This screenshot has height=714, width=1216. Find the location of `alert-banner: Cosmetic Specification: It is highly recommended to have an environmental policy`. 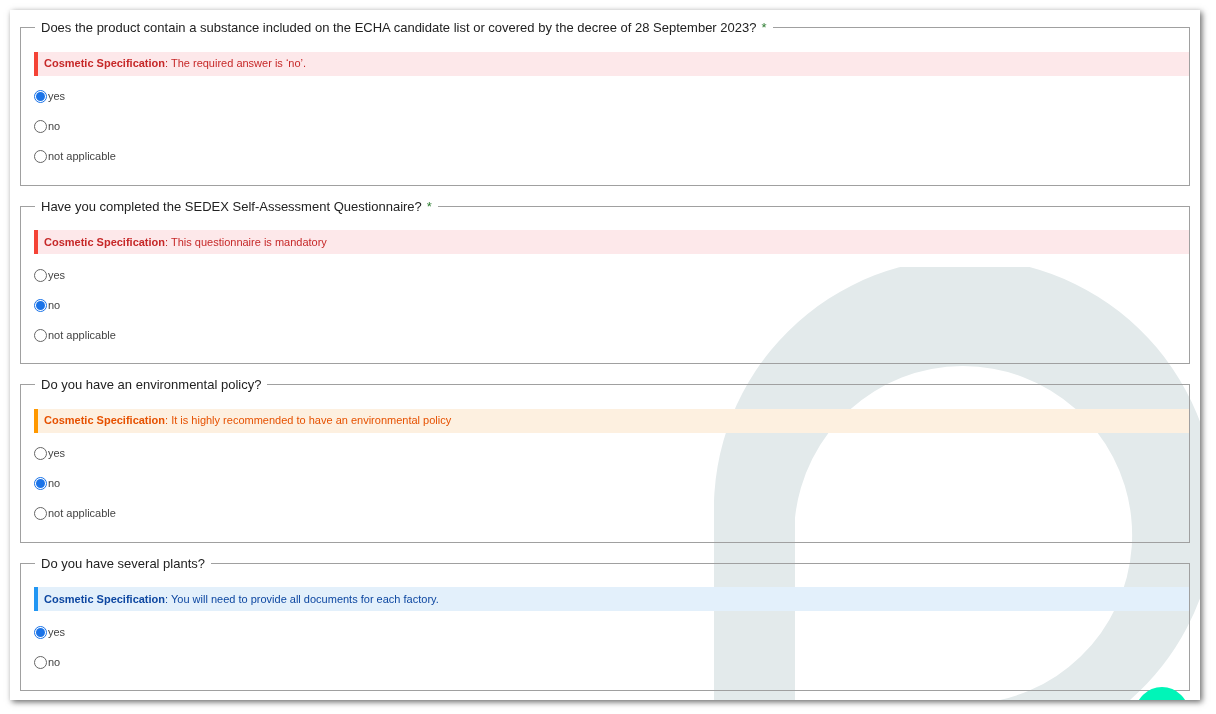

alert-banner: Cosmetic Specification: It is highly recommended to have an environmental policy is located at coordinates (611, 420).